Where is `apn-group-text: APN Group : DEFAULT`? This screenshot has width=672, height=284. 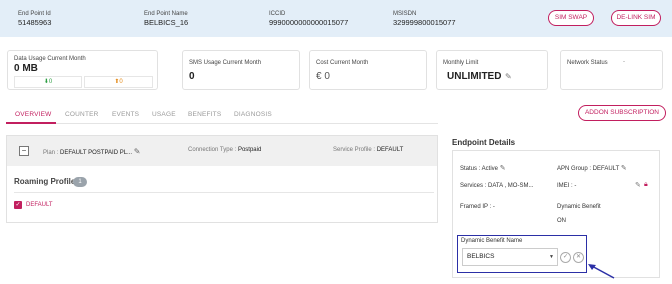 apn-group-text: APN Group : DEFAULT is located at coordinates (588, 169).